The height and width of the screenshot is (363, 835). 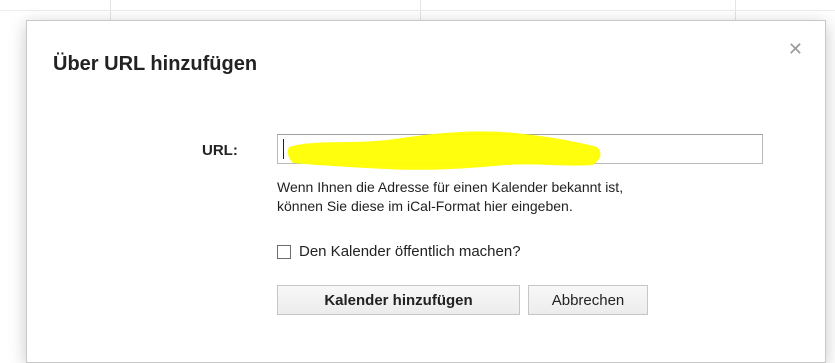 I want to click on public-calendar-option: Den Kalender öffentlich machen?, so click(x=399, y=251).